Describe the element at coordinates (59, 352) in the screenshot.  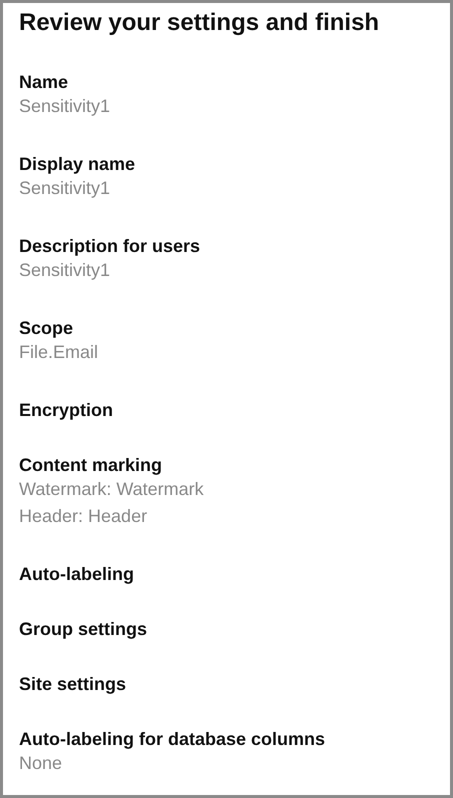
I see `setting-value: File.Email` at that location.